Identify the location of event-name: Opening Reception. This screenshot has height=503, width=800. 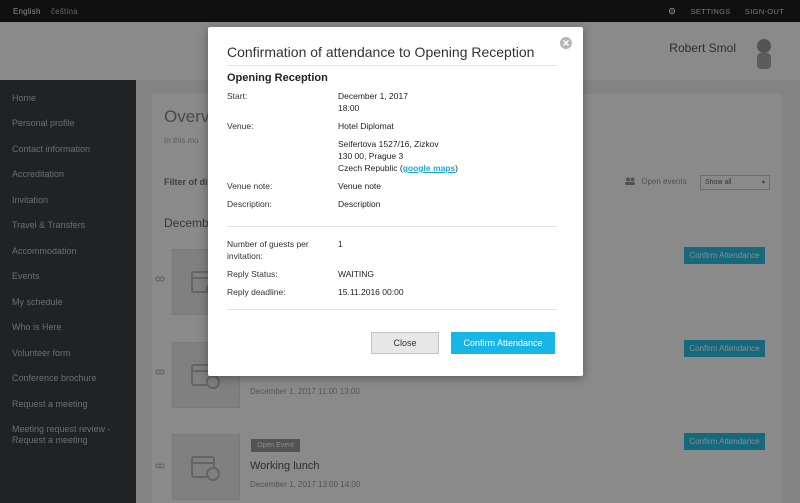
(277, 78).